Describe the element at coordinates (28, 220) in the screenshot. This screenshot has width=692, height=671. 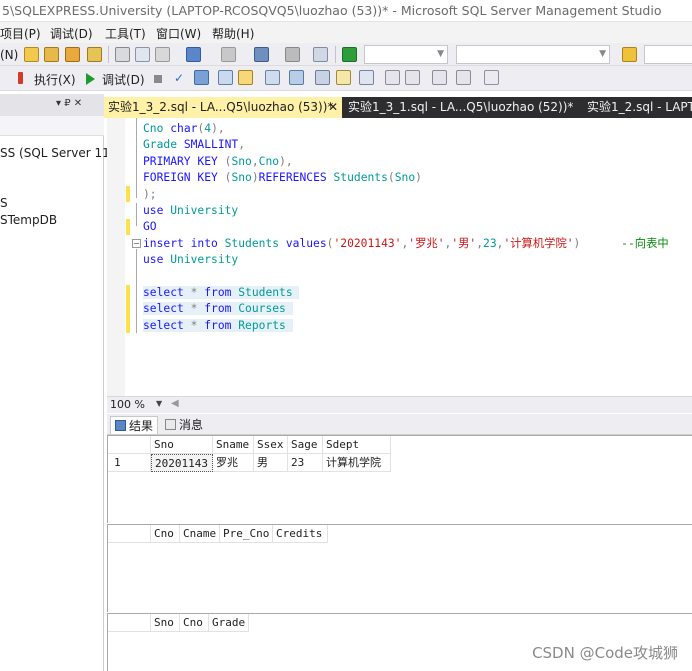
I see `tree-node-tempdb: STempDB` at that location.